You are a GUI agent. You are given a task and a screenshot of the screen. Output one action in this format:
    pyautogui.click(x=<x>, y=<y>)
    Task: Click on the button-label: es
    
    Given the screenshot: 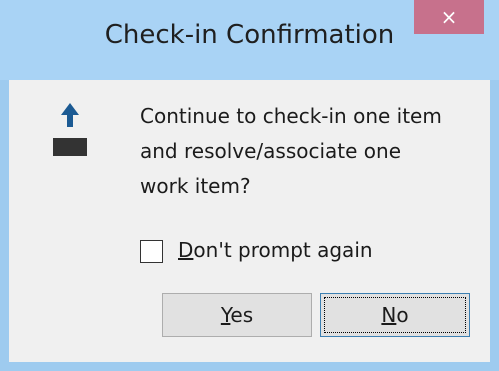 What is the action you would take?
    pyautogui.click(x=242, y=315)
    